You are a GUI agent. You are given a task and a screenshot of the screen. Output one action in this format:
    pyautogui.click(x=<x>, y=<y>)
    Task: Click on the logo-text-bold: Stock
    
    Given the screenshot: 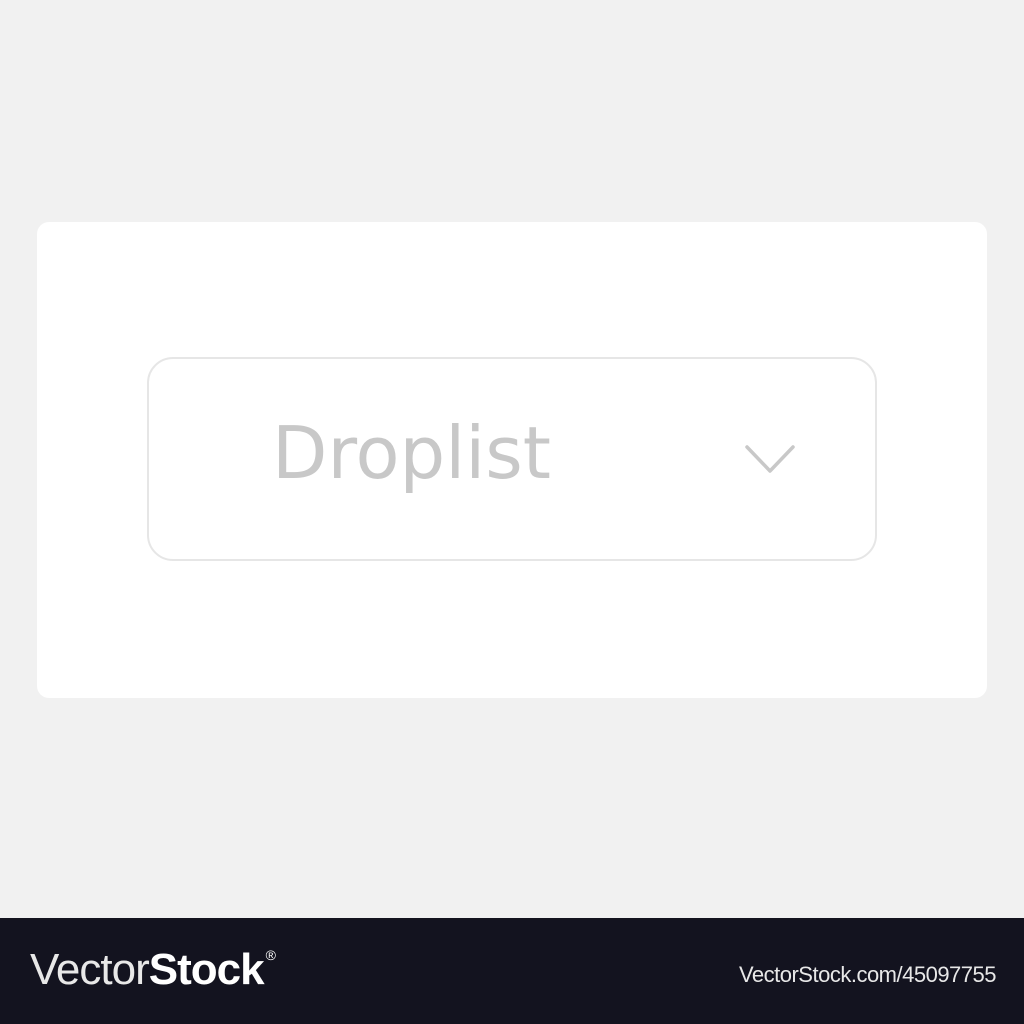 What is the action you would take?
    pyautogui.click(x=206, y=969)
    